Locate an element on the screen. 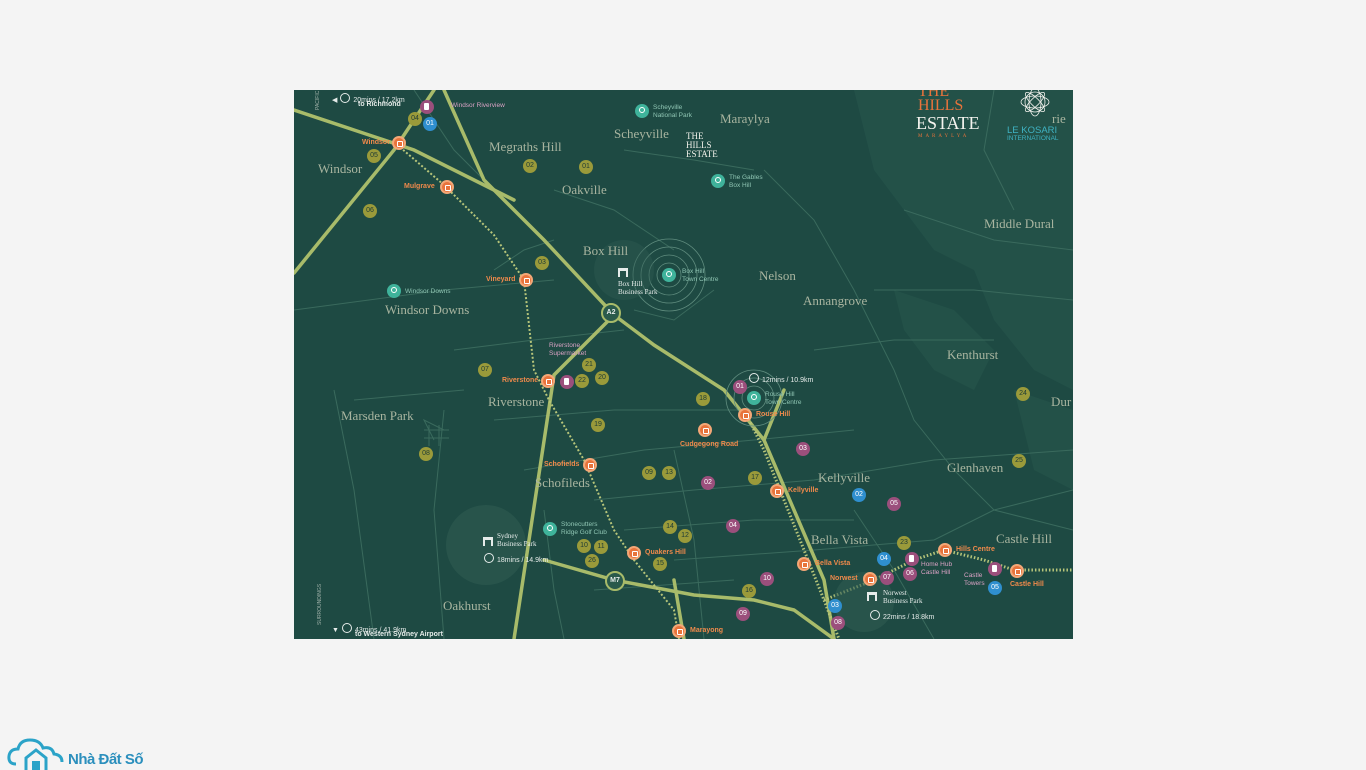 Image resolution: width=1366 pixels, height=770 pixels. the-gables-label: The Gables Box Hill is located at coordinates (746, 181).